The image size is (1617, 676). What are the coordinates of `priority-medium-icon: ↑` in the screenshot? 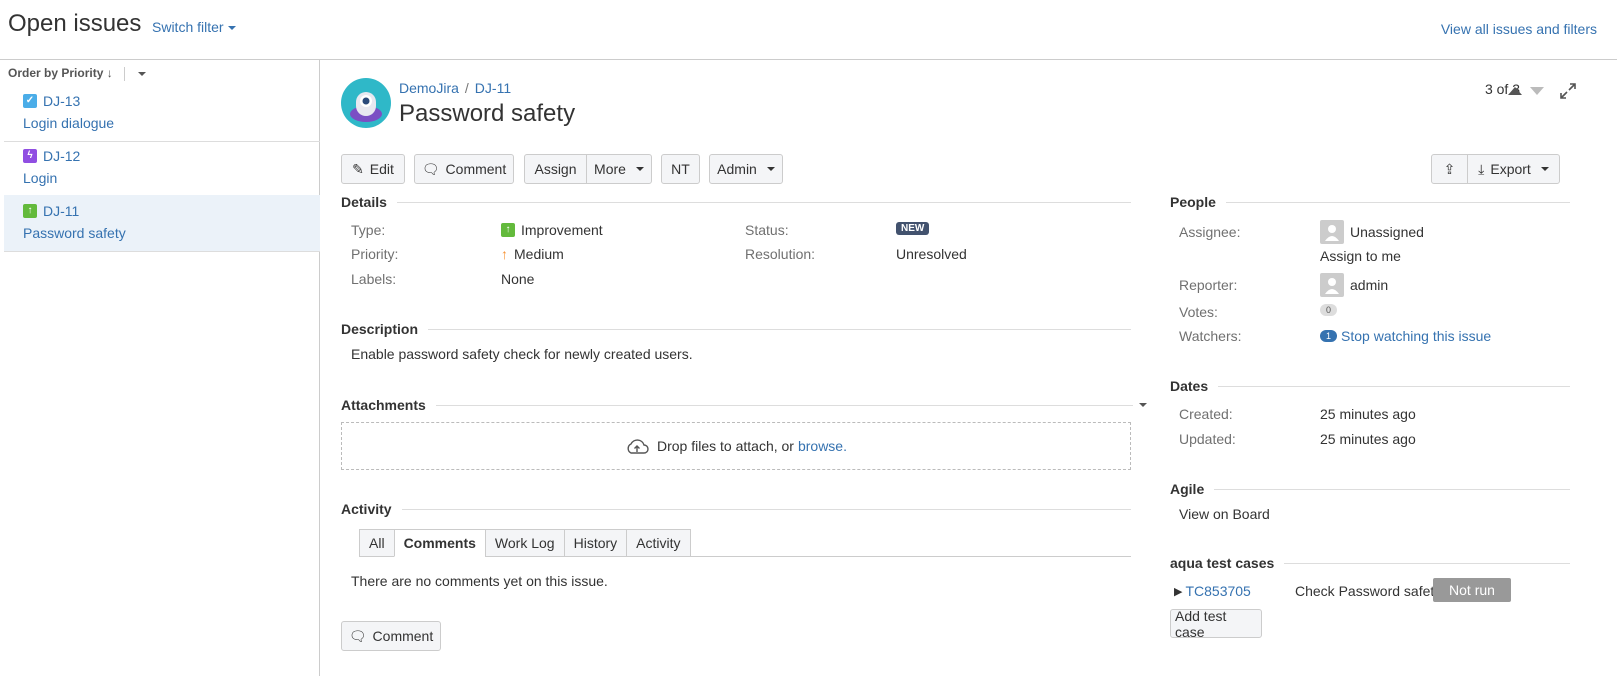 It's located at (504, 254).